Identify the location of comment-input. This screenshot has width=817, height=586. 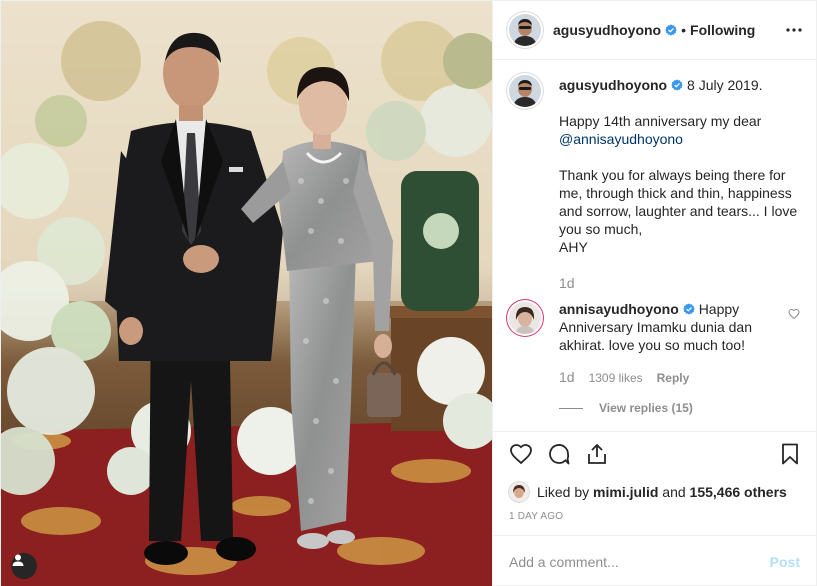
(639, 561).